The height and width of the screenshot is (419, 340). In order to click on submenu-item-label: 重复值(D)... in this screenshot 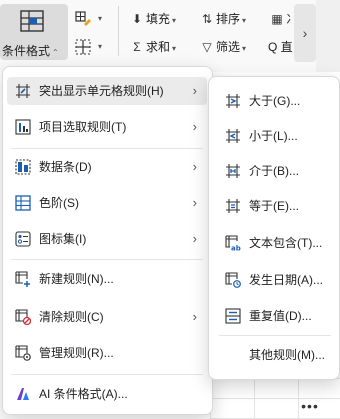, I will do `click(280, 316)`.